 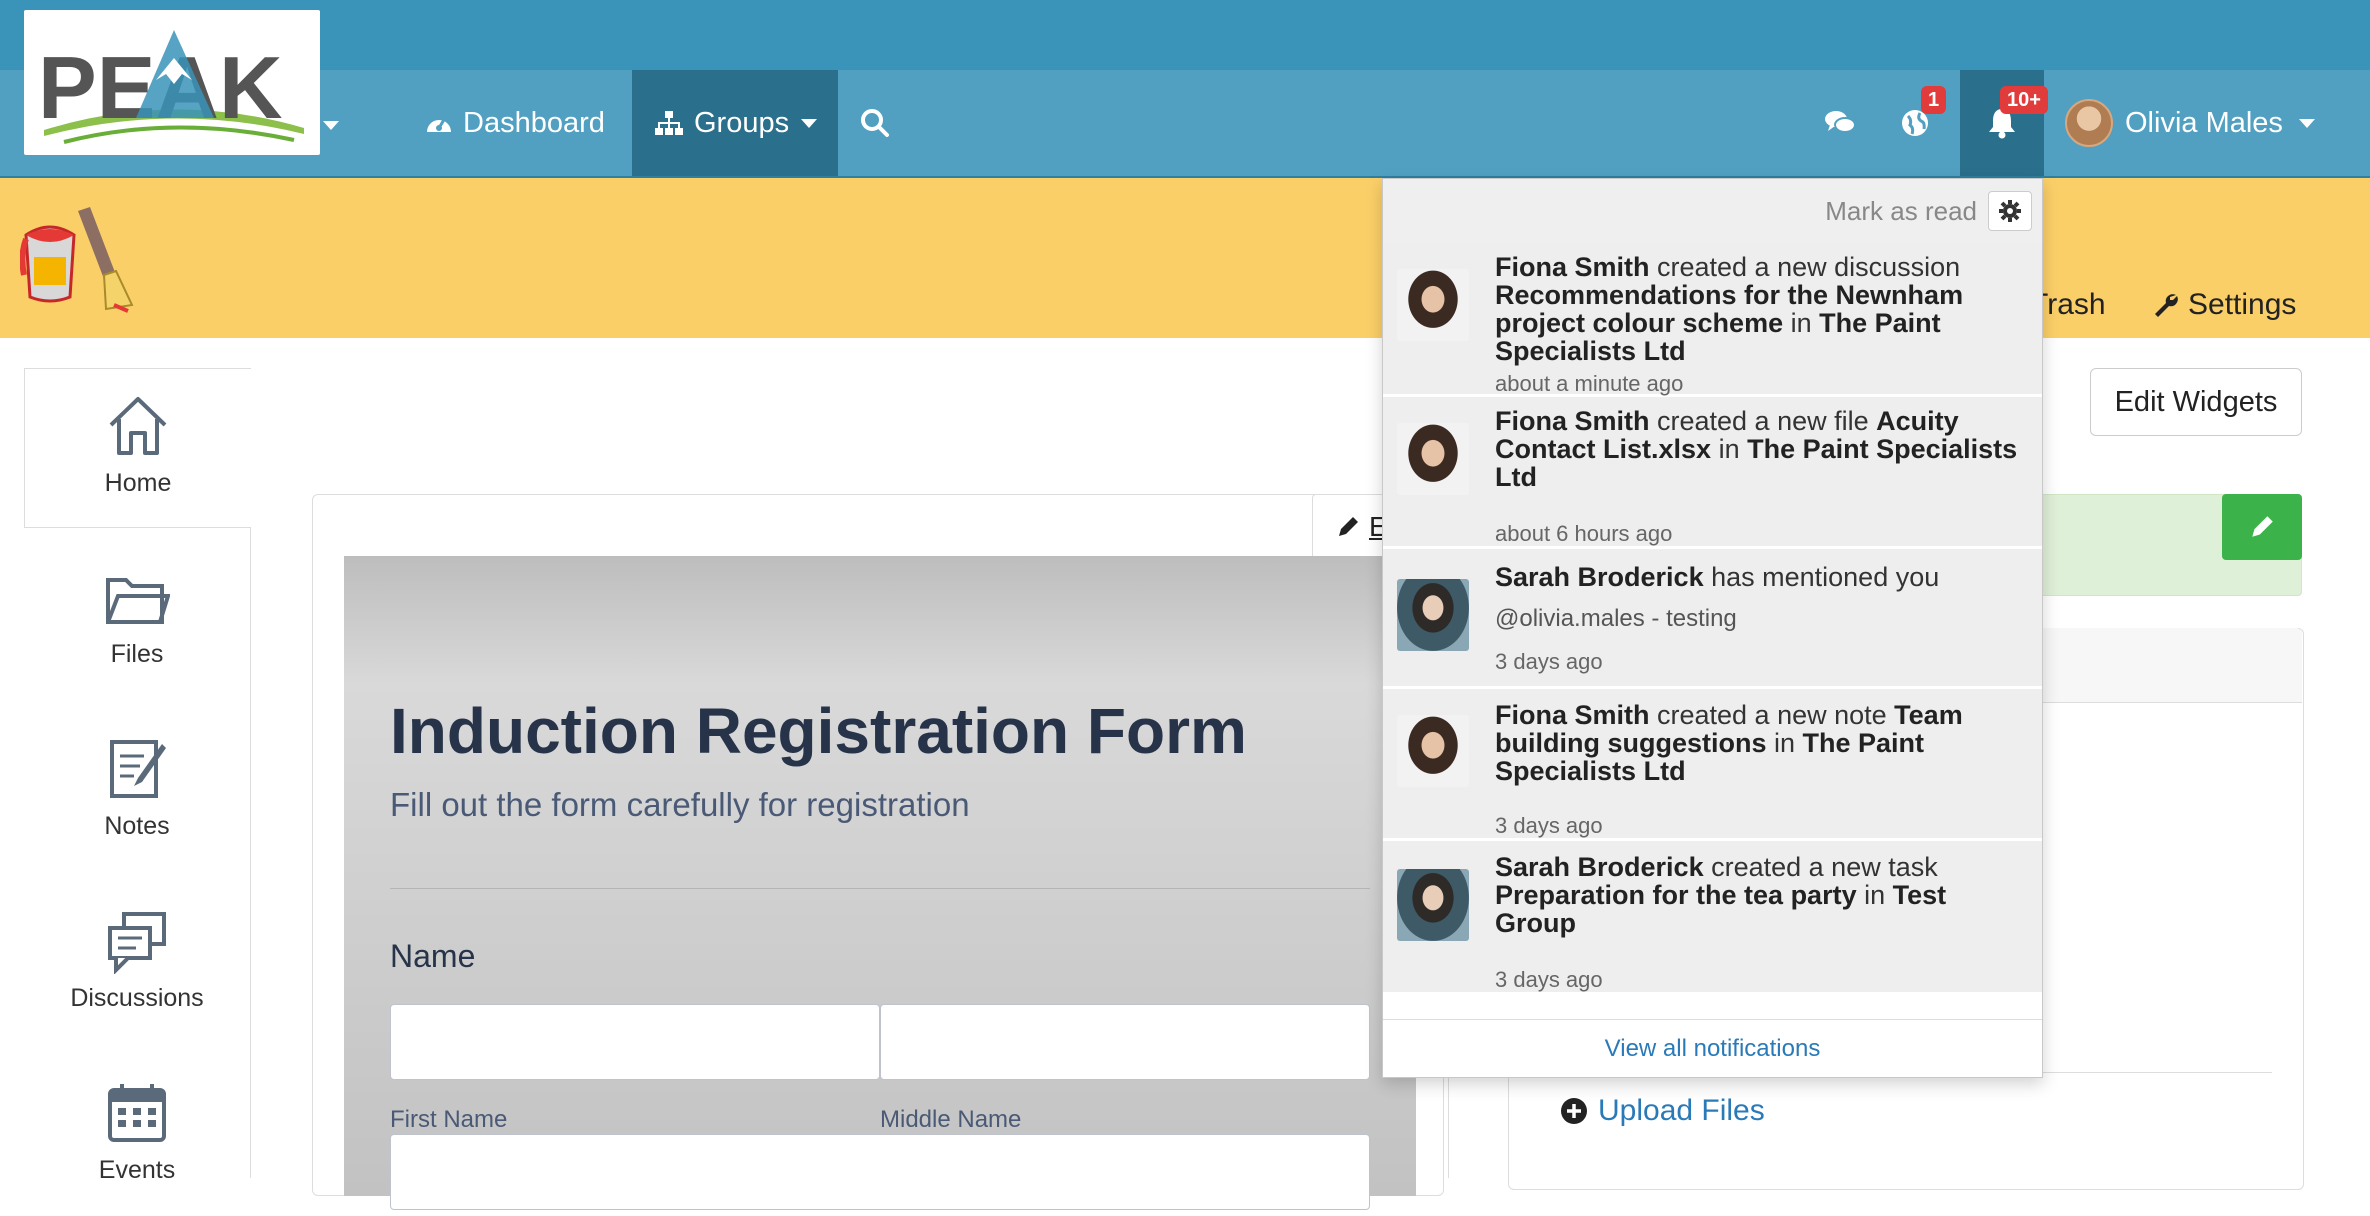 I want to click on last-name-input, so click(x=880, y=1172).